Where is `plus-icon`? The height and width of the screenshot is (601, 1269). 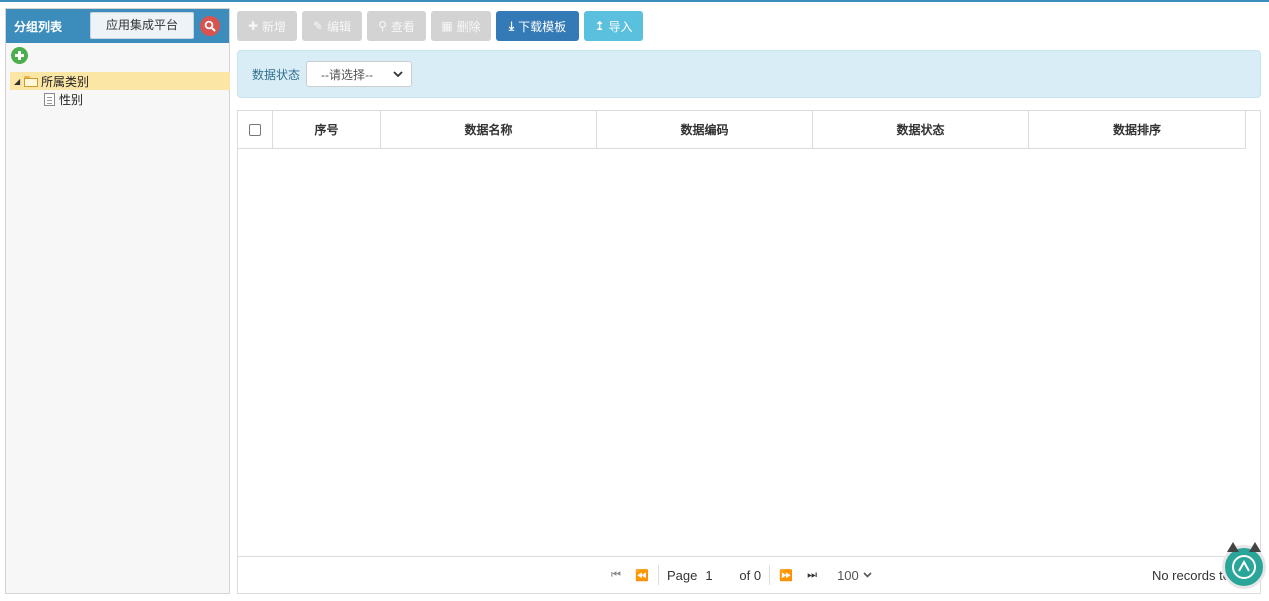 plus-icon is located at coordinates (19, 55).